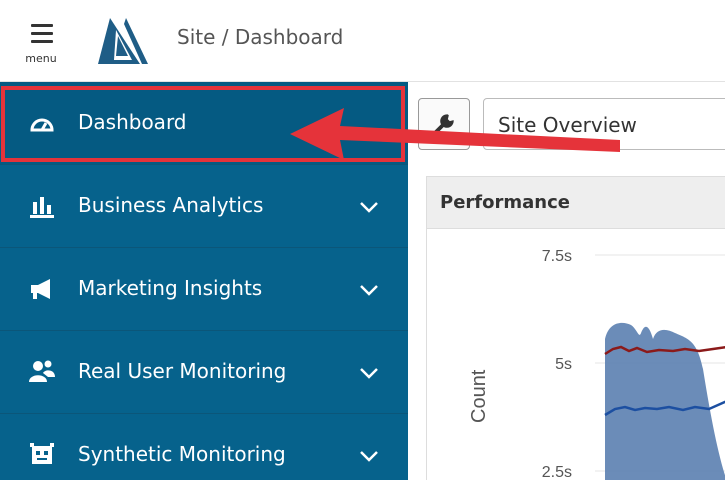  What do you see at coordinates (123, 41) in the screenshot?
I see `brand-logo` at bounding box center [123, 41].